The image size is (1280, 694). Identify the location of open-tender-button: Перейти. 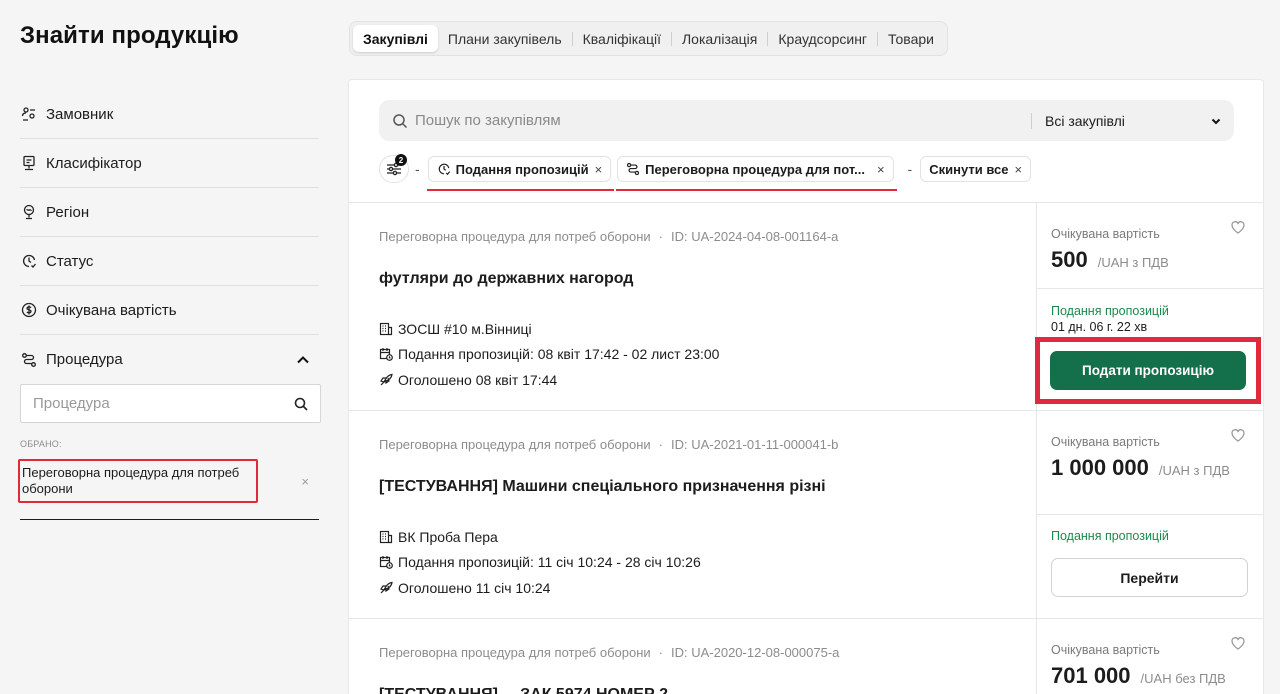
(1149, 577).